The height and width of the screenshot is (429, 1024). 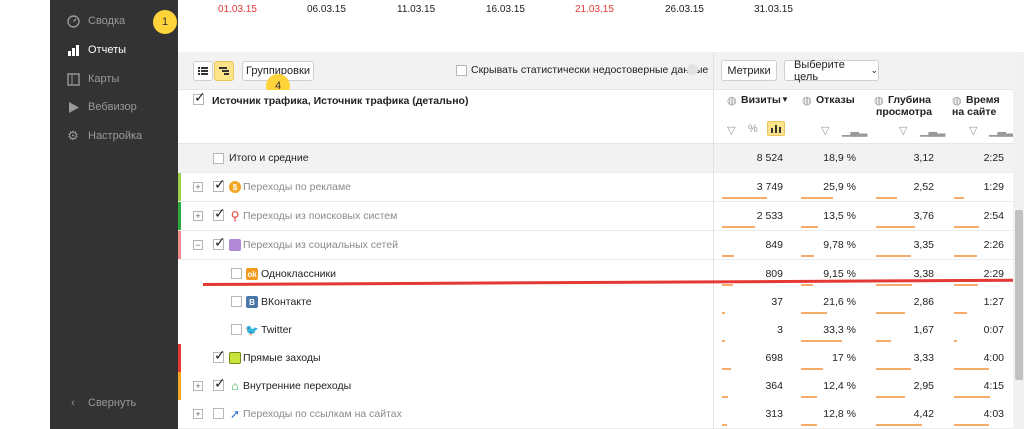 What do you see at coordinates (776, 128) in the screenshot?
I see `bar-toggle-active` at bounding box center [776, 128].